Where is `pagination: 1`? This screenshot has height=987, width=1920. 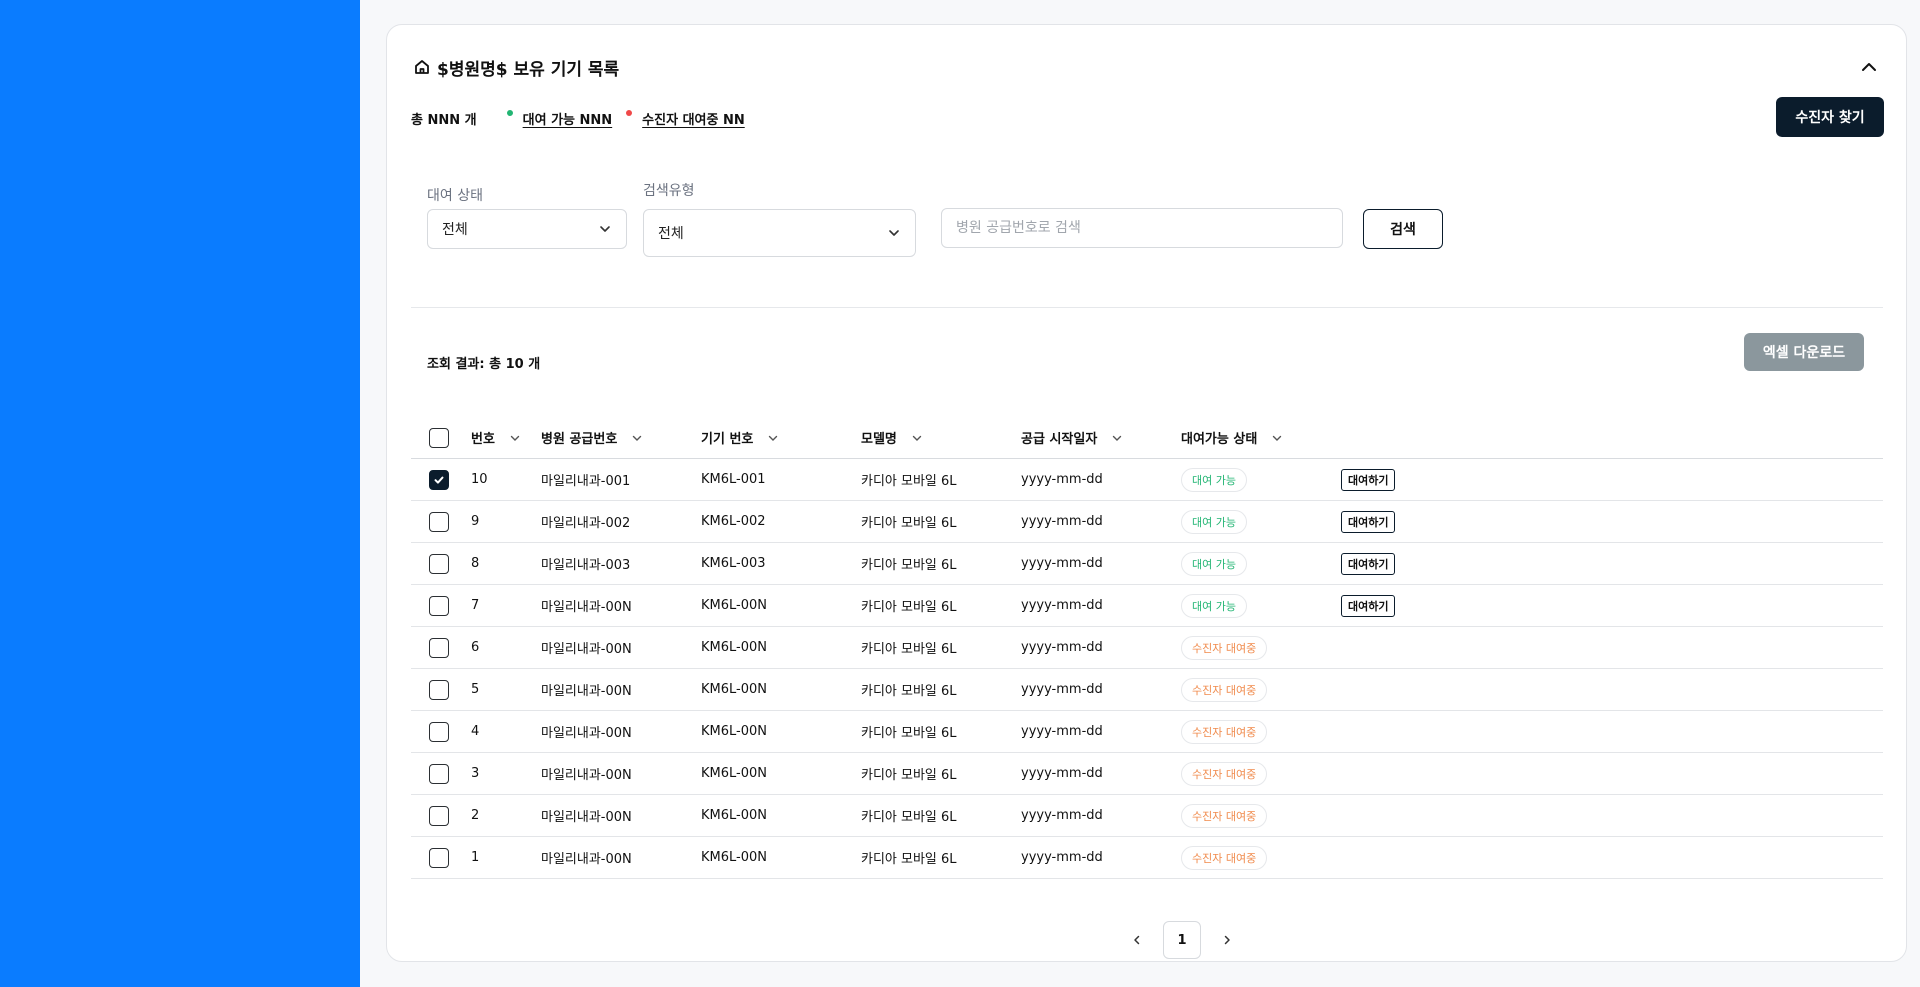
pagination: 1 is located at coordinates (1182, 940).